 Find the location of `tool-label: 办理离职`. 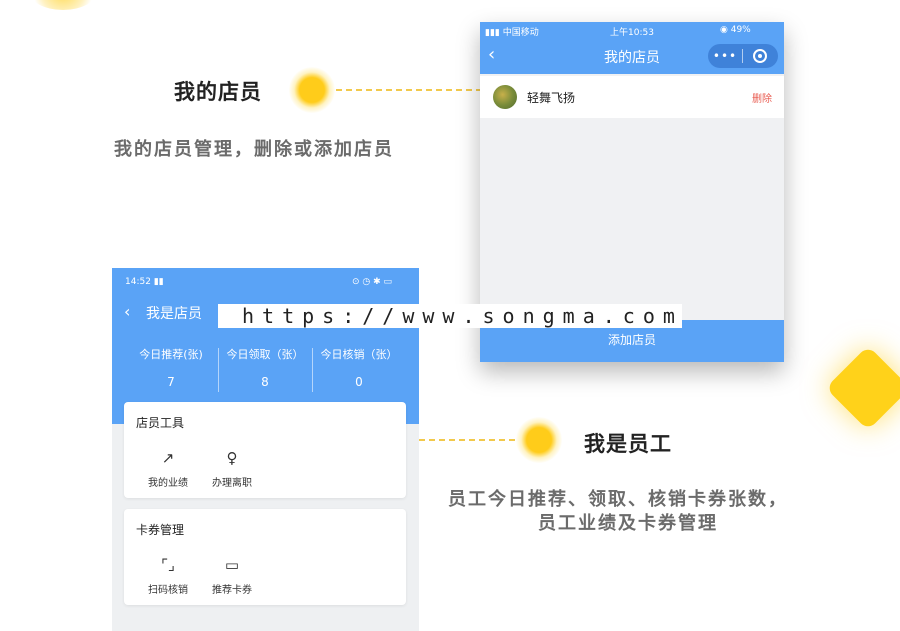

tool-label: 办理离职 is located at coordinates (232, 483).